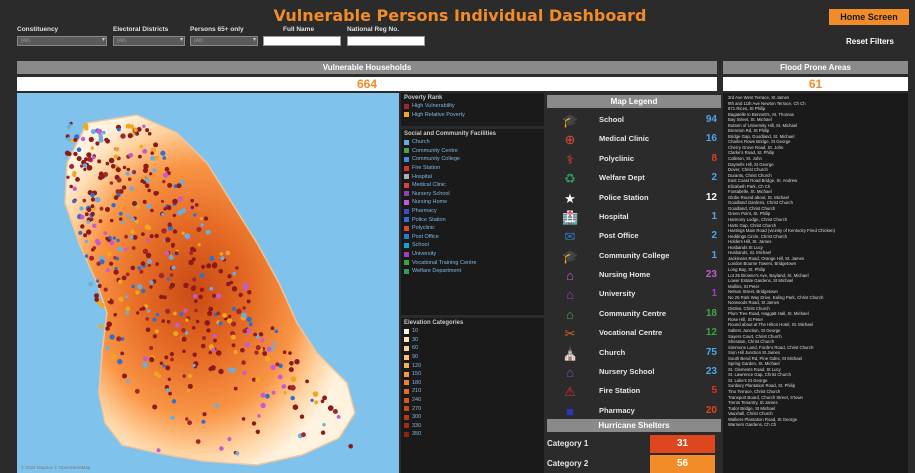  Describe the element at coordinates (472, 228) in the screenshot. I see `facility-legend-item: Polyclinic` at that location.